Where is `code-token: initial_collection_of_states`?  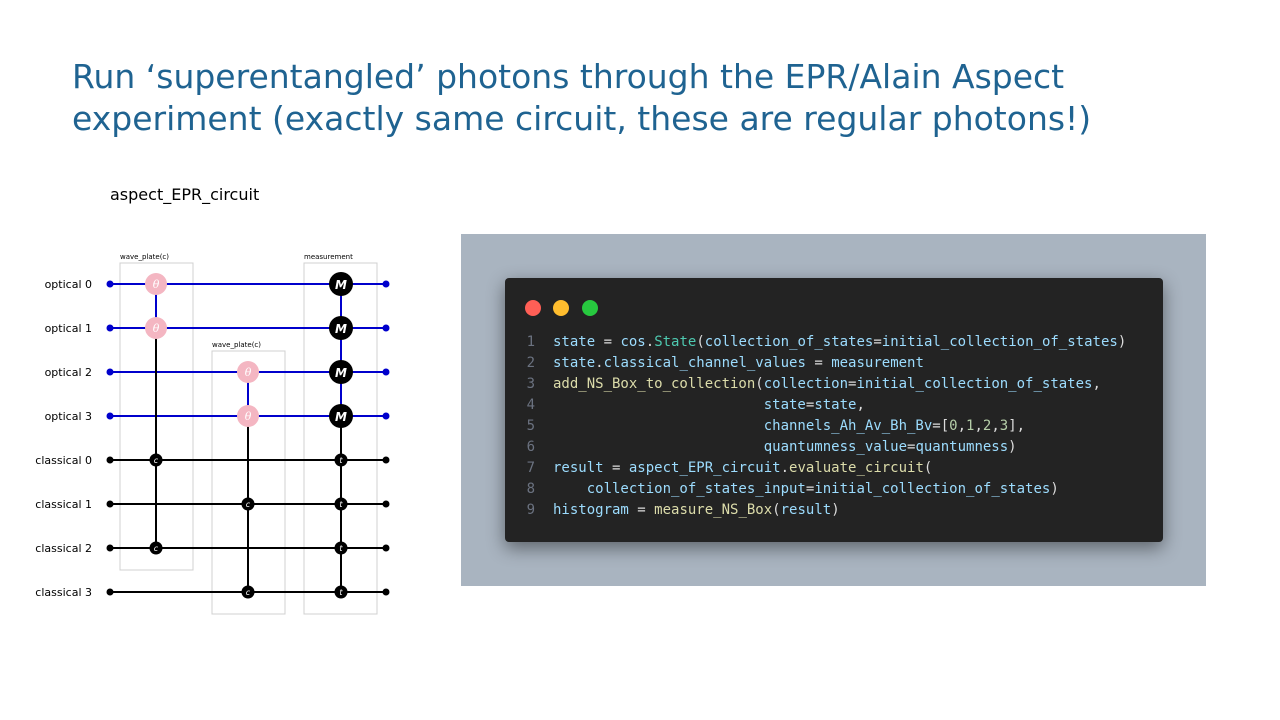 code-token: initial_collection_of_states is located at coordinates (999, 342).